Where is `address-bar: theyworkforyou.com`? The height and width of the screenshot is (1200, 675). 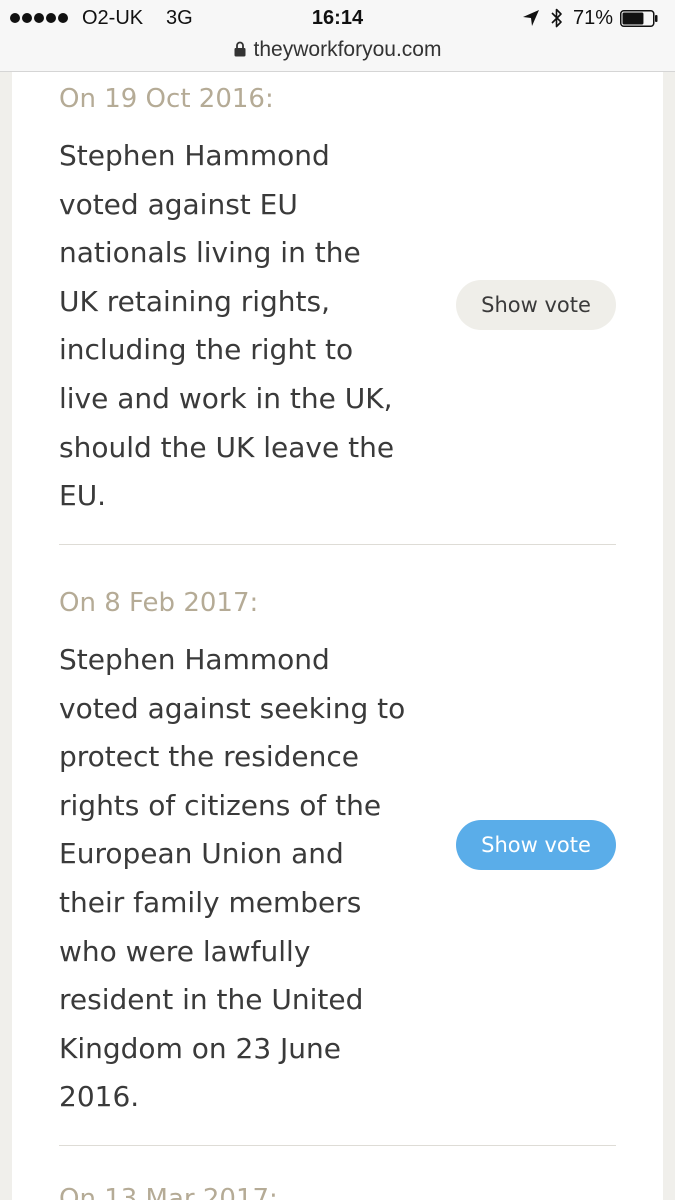 address-bar: theyworkforyou.com is located at coordinates (337, 55).